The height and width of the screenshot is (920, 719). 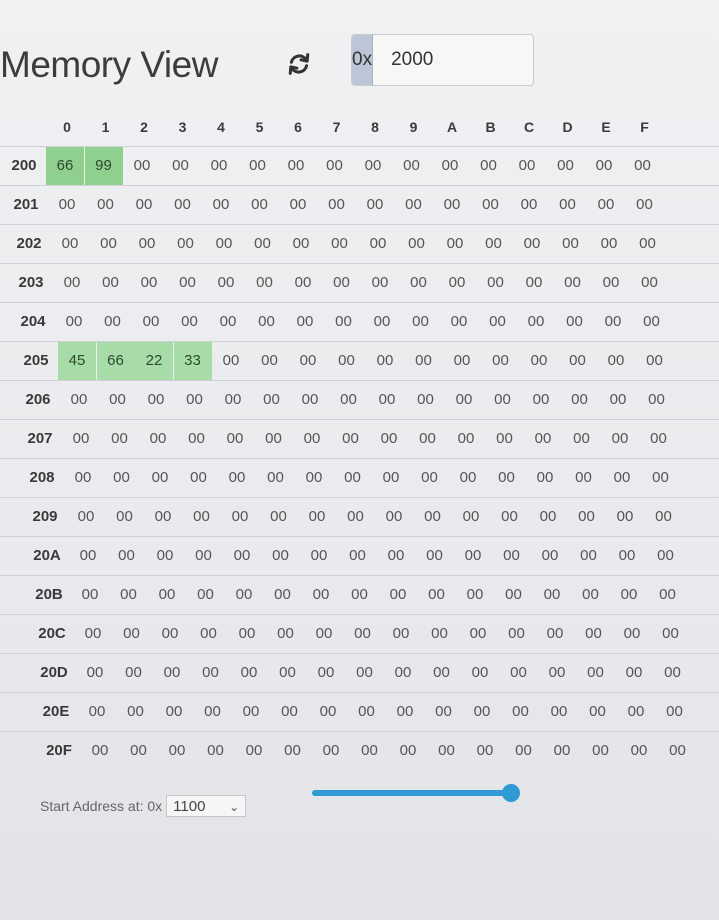 What do you see at coordinates (77, 361) in the screenshot?
I see `memory-cell: 45` at bounding box center [77, 361].